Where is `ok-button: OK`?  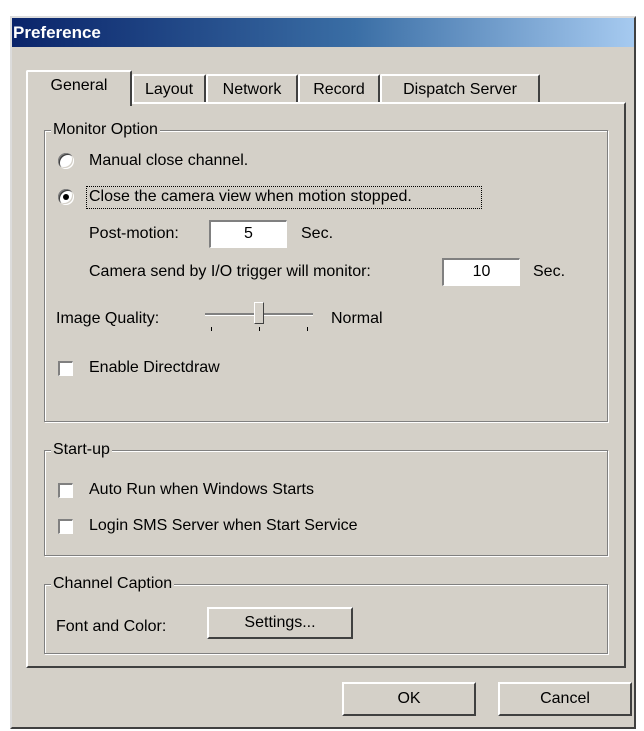
ok-button: OK is located at coordinates (409, 699).